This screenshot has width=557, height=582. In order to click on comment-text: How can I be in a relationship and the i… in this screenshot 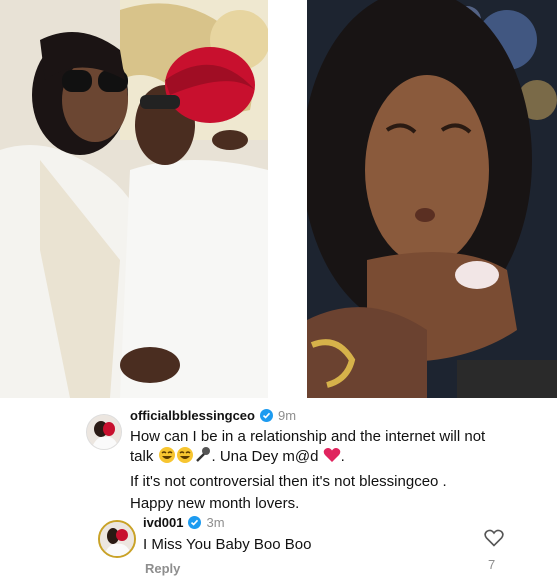, I will do `click(310, 470)`.